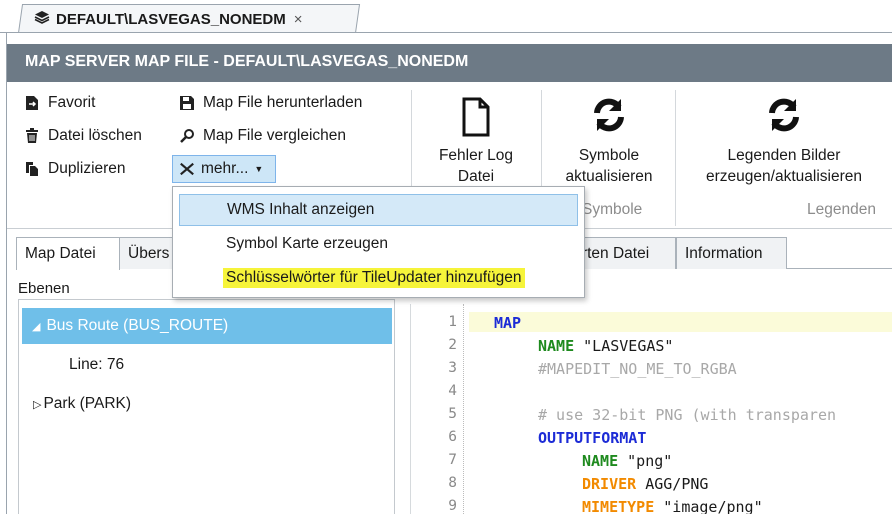 This screenshot has width=892, height=514. What do you see at coordinates (275, 135) in the screenshot?
I see `compare-map-file-label: Map File vergleichen` at bounding box center [275, 135].